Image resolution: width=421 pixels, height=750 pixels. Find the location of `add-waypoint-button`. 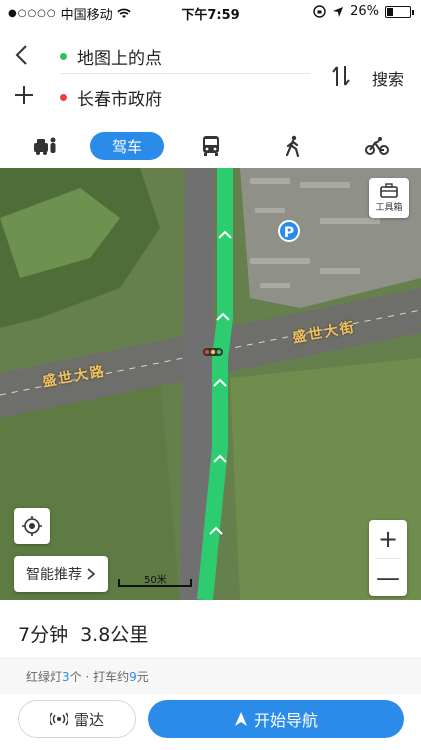

add-waypoint-button is located at coordinates (26, 96).